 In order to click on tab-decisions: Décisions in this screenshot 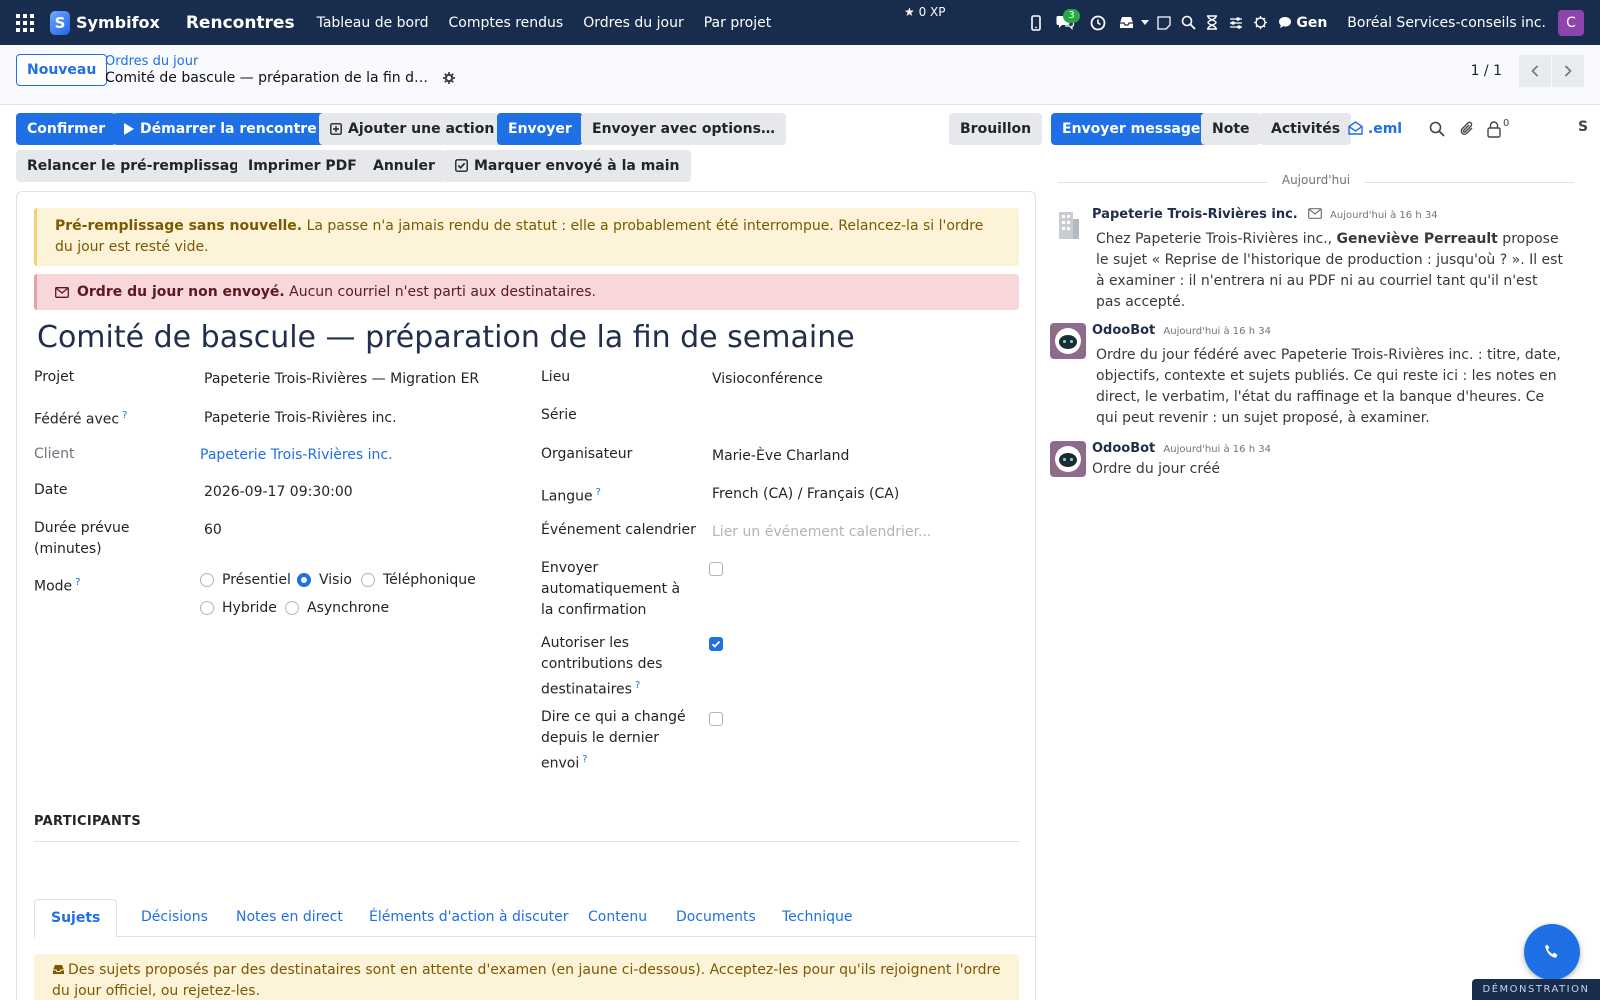, I will do `click(174, 918)`.